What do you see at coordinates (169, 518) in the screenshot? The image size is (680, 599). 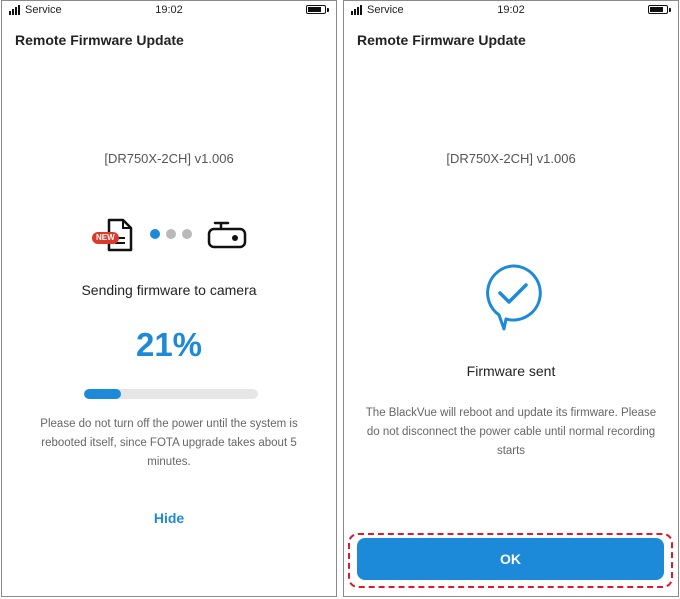 I see `hide-button: Hide` at bounding box center [169, 518].